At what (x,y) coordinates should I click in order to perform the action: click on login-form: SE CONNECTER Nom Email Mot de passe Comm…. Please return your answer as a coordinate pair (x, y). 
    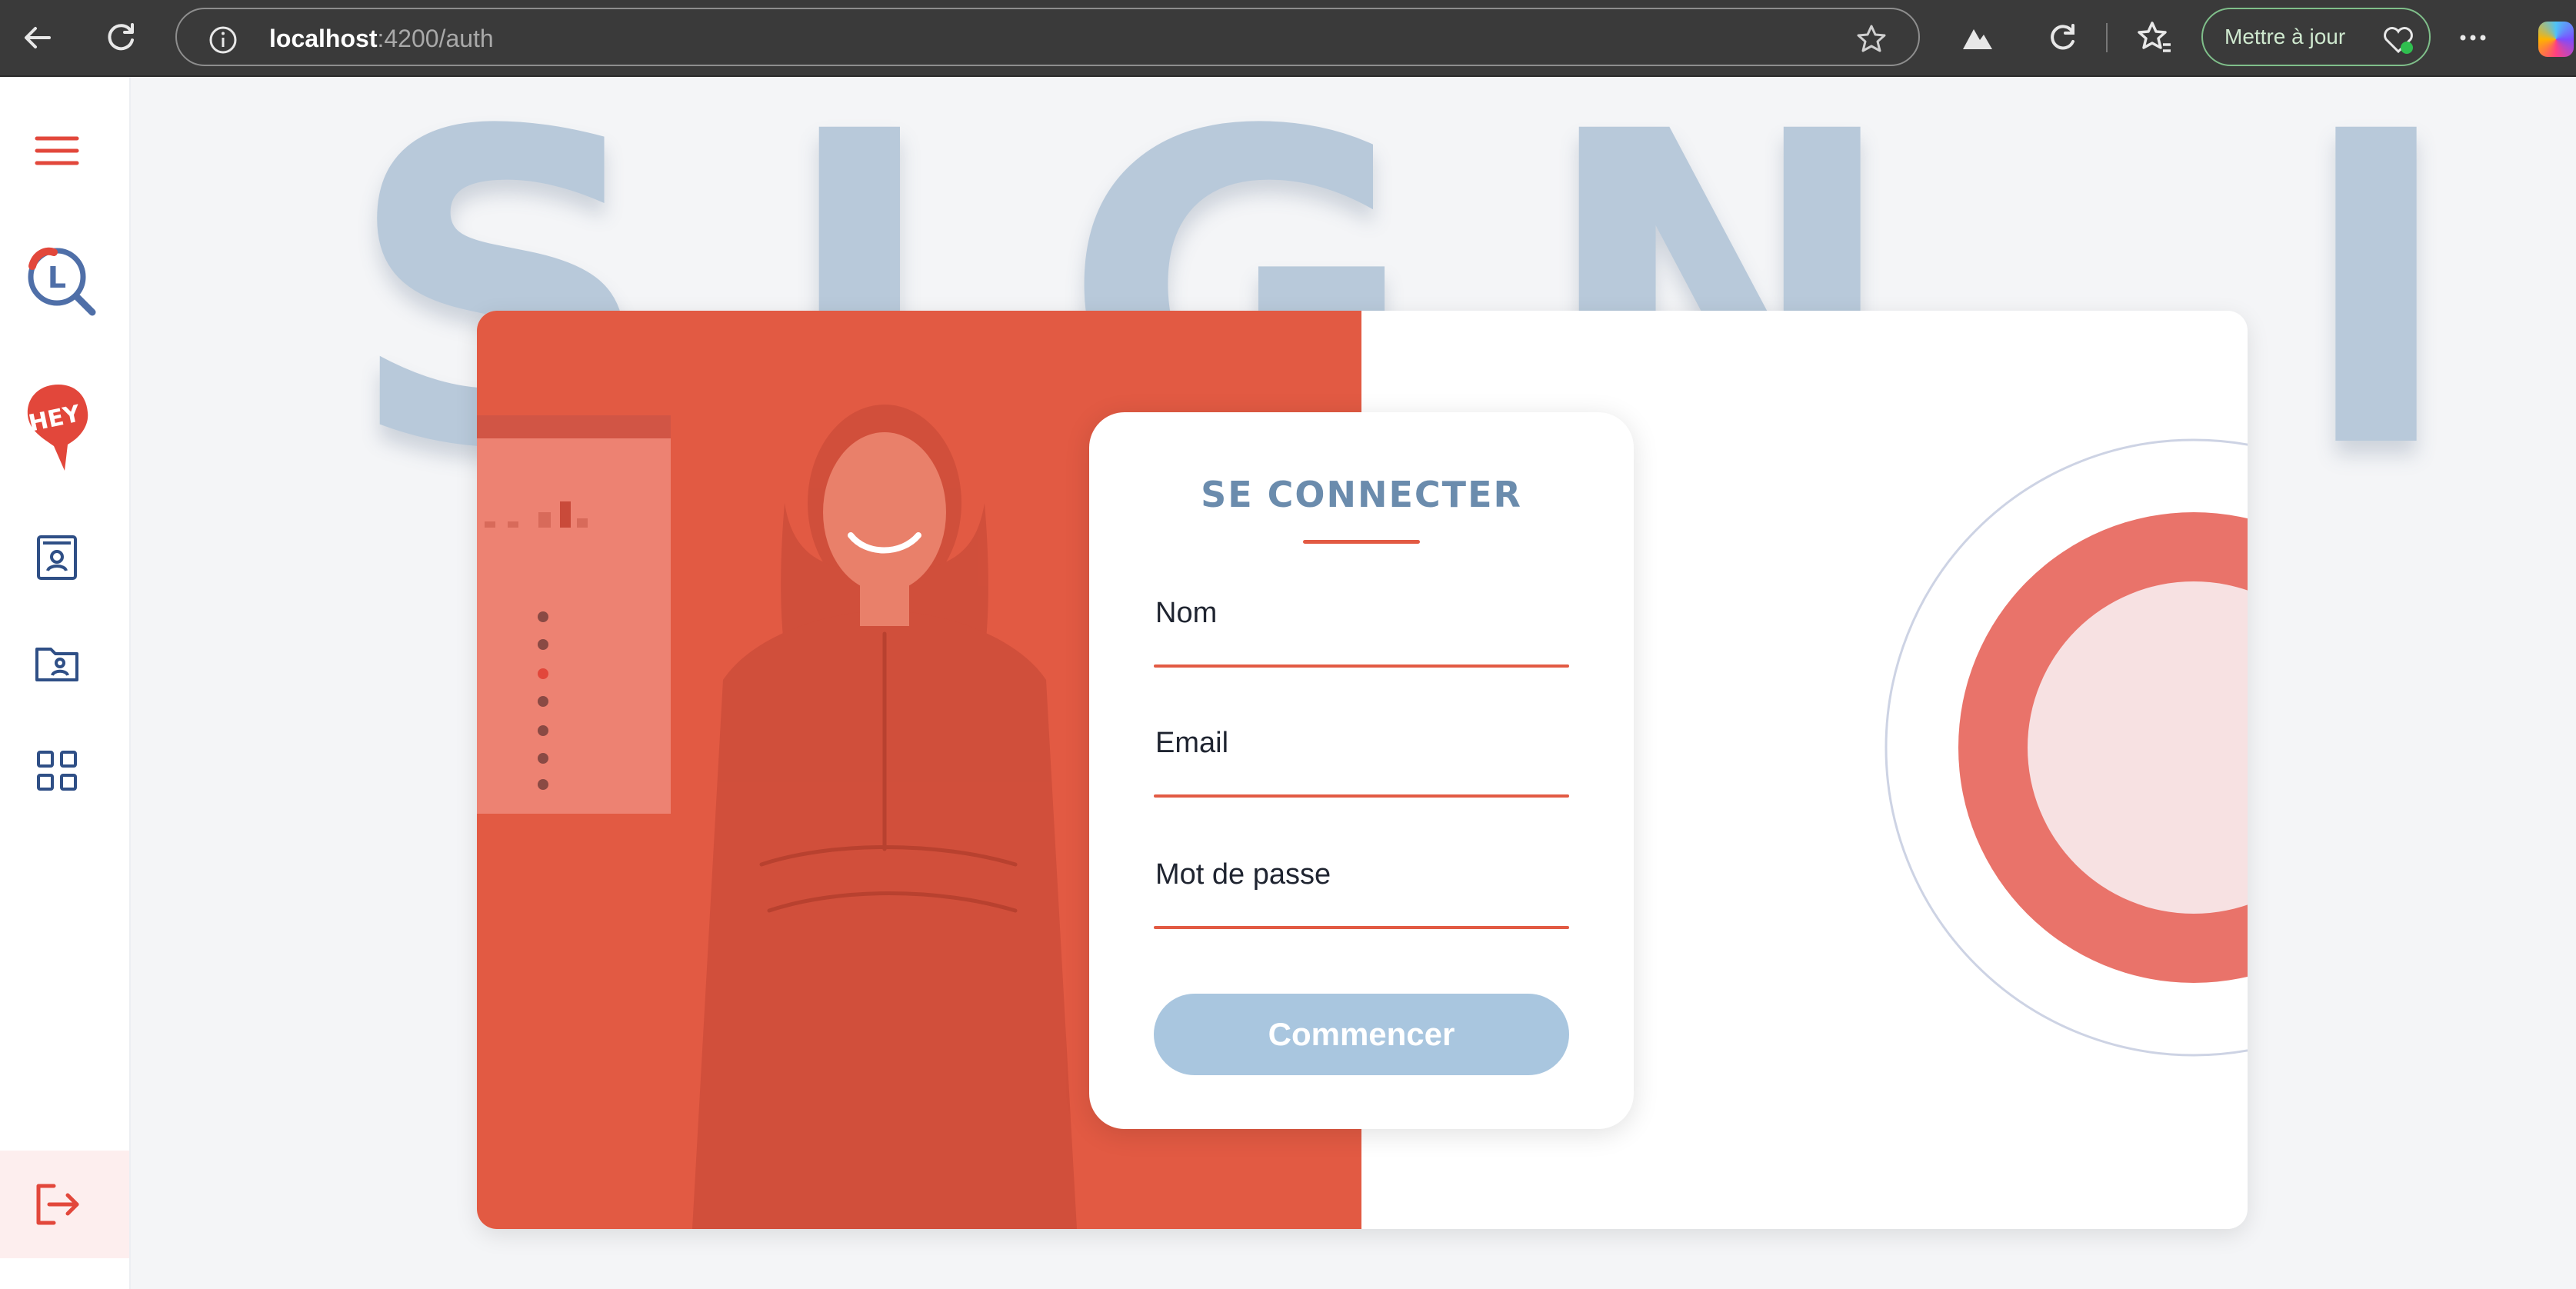
    Looking at the image, I should click on (1361, 770).